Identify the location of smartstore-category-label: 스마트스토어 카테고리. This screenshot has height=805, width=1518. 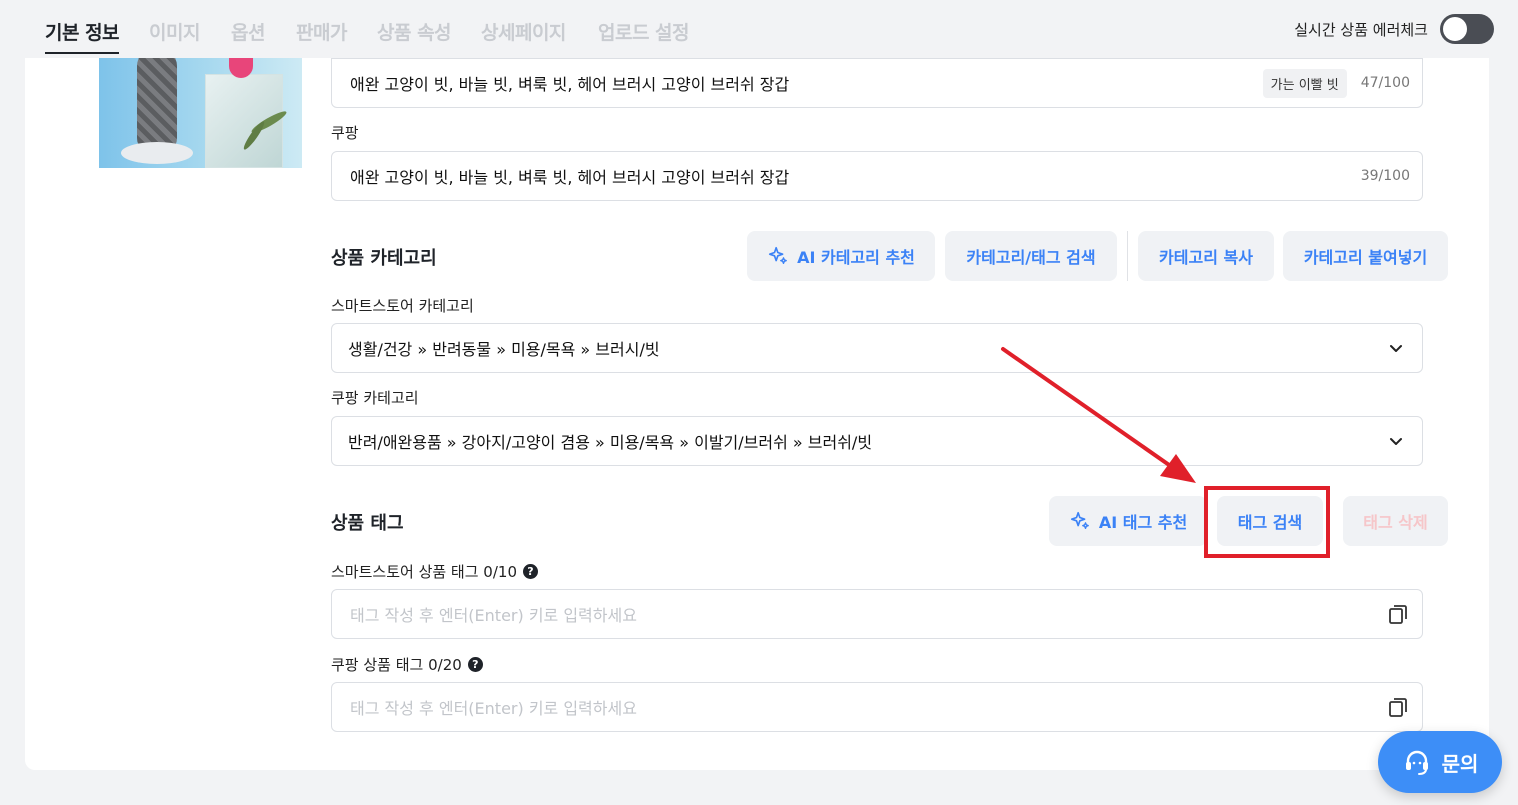
(402, 306).